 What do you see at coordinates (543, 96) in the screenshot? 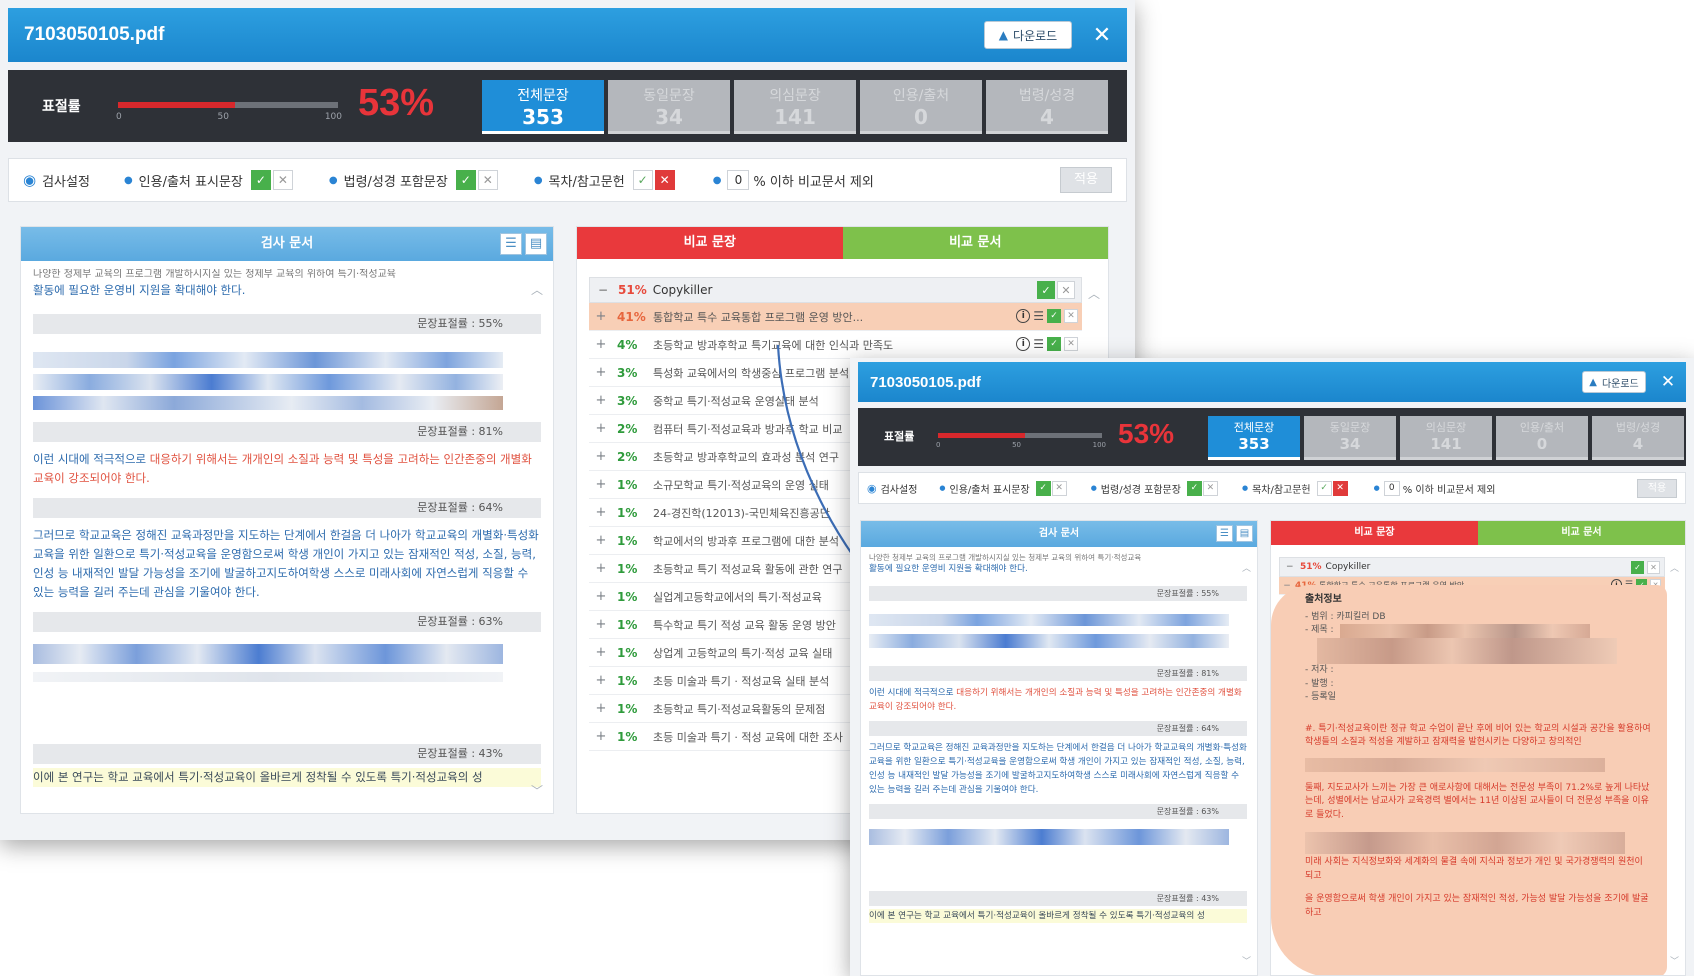
I see `tab-all-label: 전체문장` at bounding box center [543, 96].